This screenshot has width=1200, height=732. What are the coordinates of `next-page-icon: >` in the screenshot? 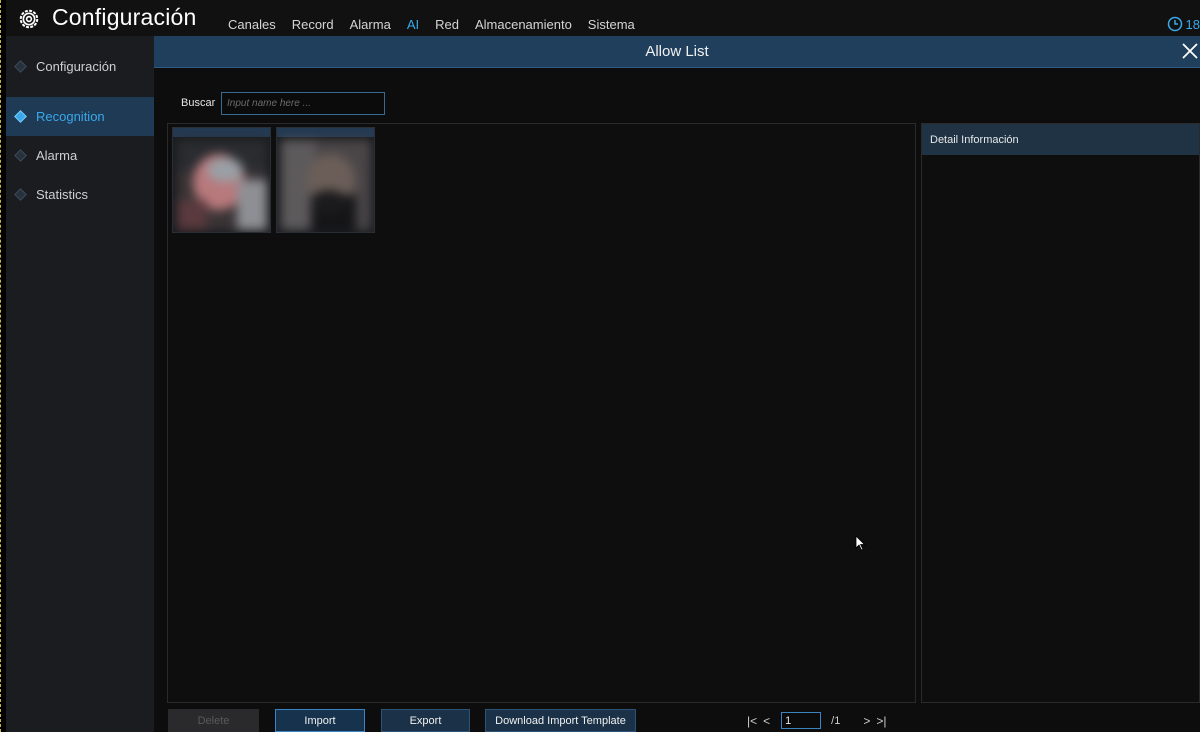 It's located at (866, 721).